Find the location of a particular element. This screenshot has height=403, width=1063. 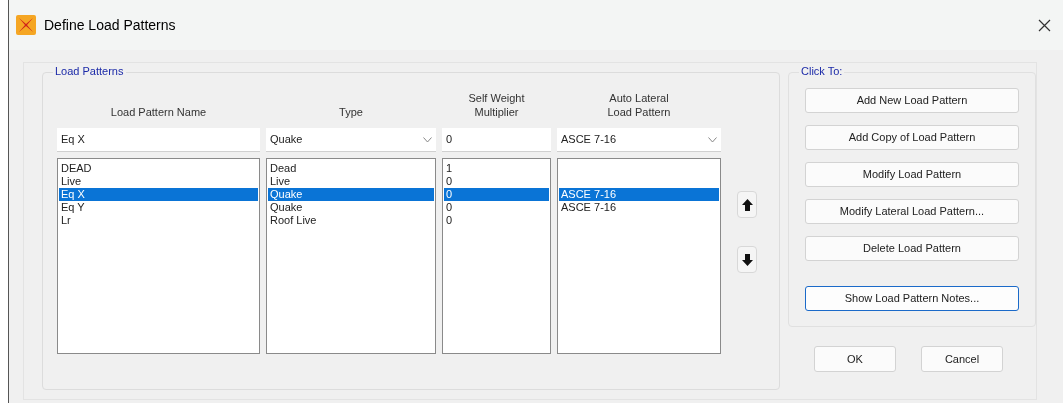

dropdown-field: Quake is located at coordinates (351, 140).